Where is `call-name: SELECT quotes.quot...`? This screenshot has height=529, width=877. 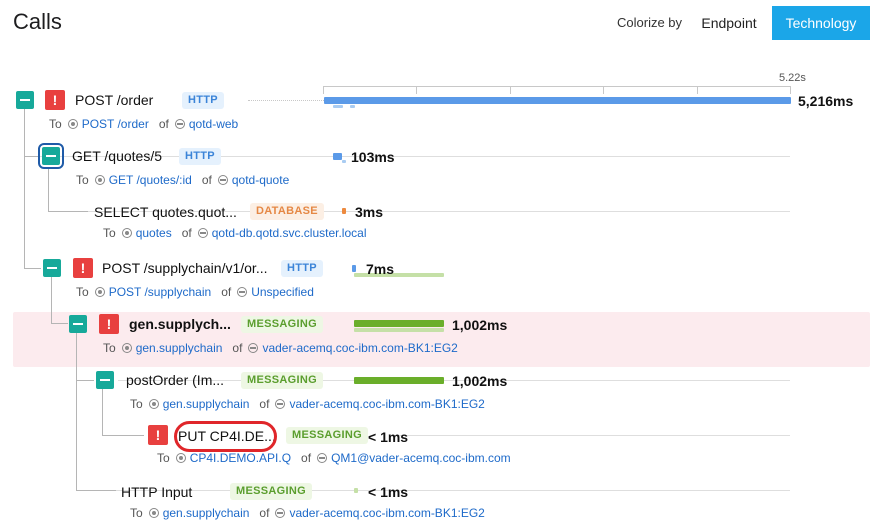 call-name: SELECT quotes.quot... is located at coordinates (165, 212).